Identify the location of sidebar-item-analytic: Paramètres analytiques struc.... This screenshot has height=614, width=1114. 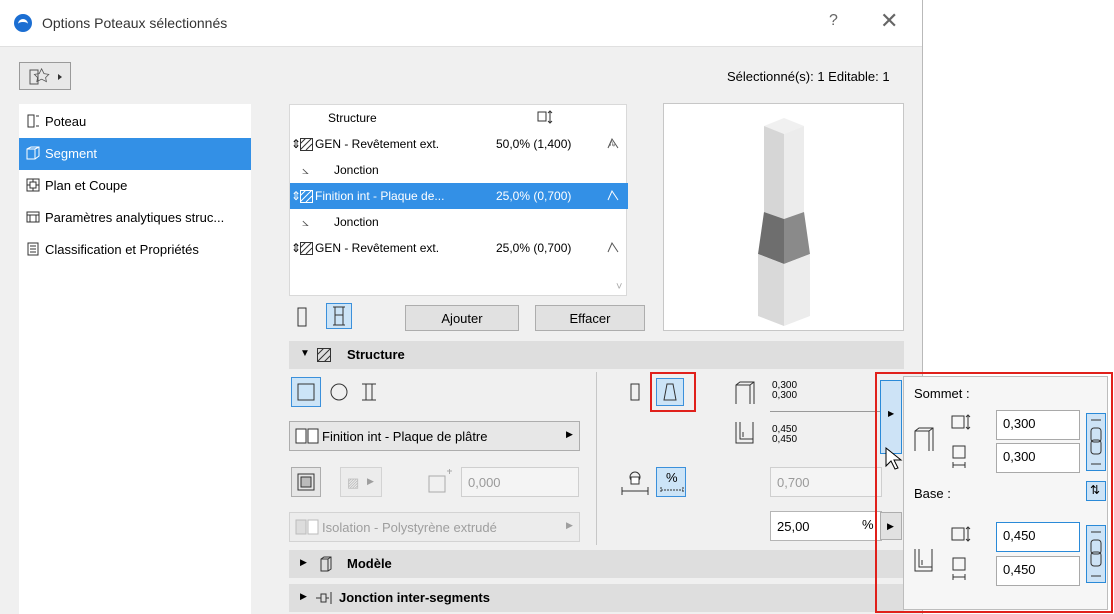
(135, 218).